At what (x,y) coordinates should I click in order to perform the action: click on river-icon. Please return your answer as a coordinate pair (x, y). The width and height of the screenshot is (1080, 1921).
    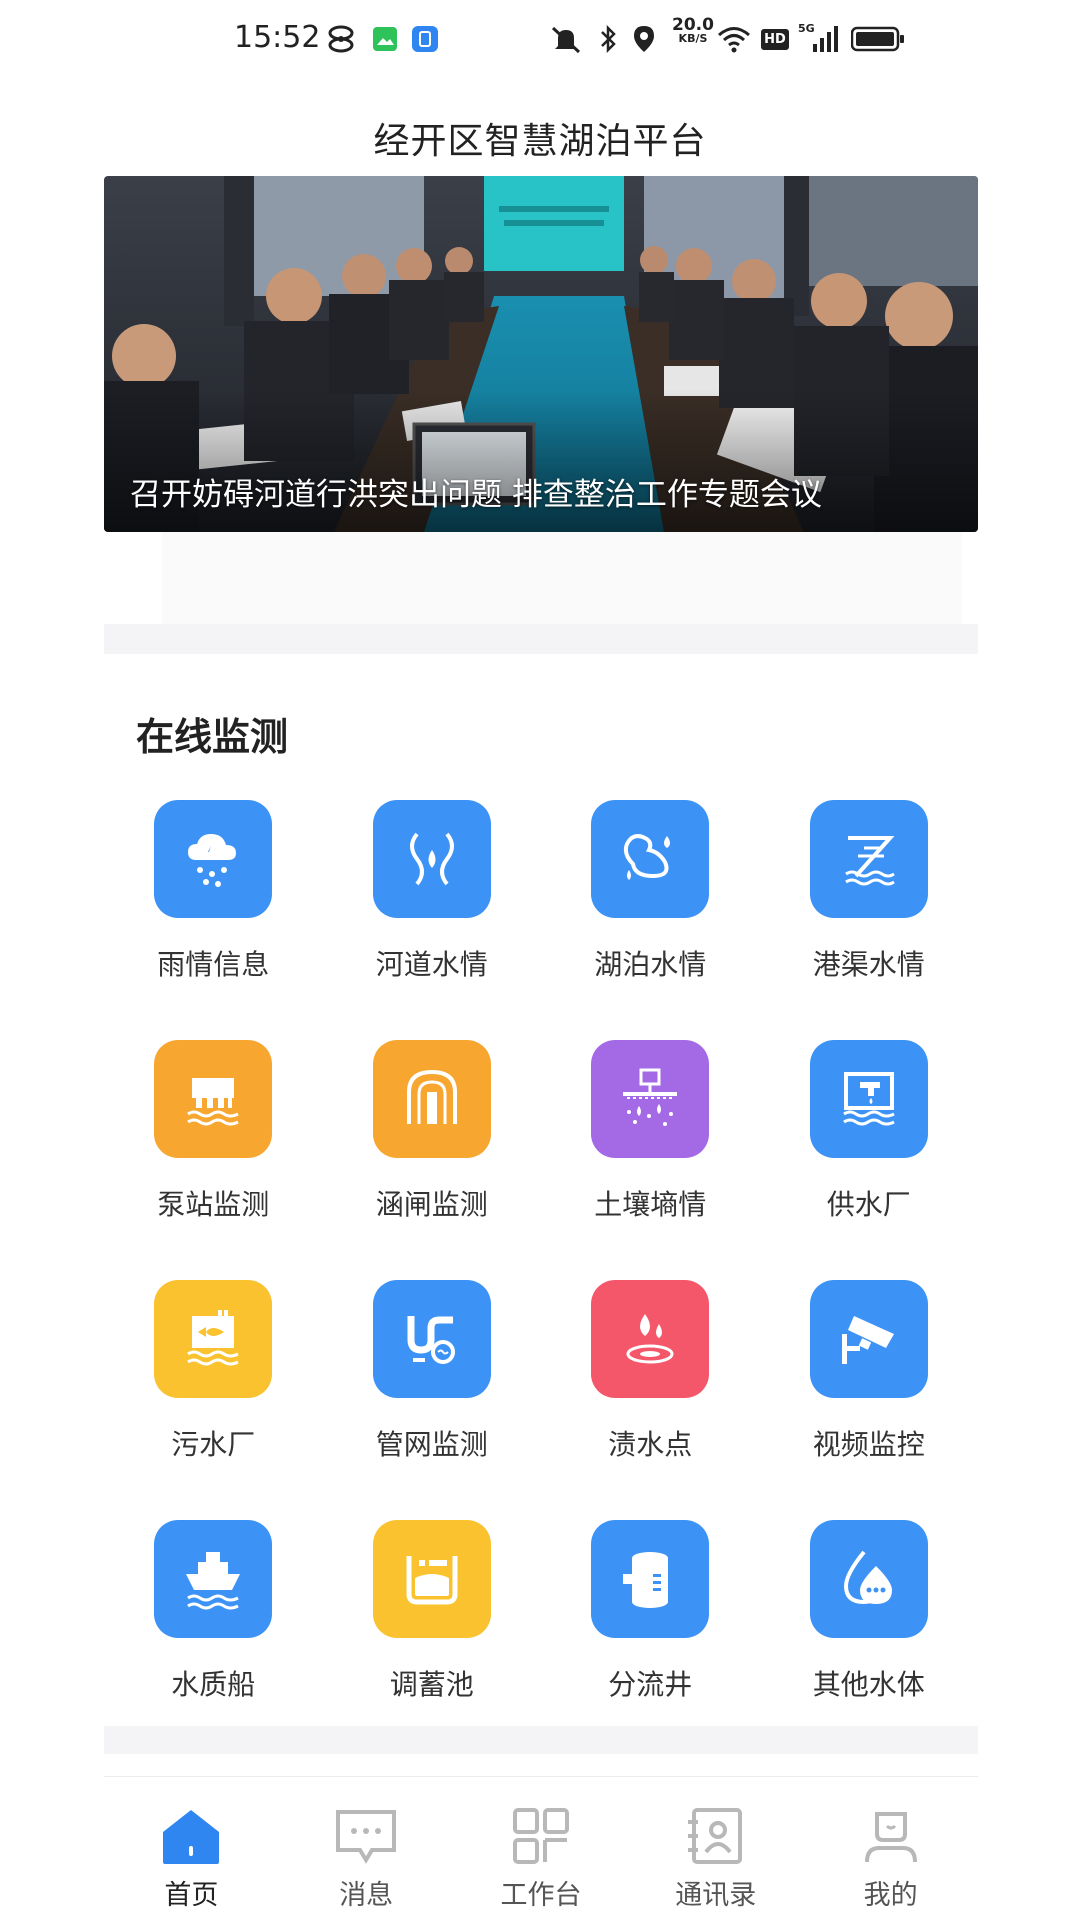
    Looking at the image, I should click on (431, 859).